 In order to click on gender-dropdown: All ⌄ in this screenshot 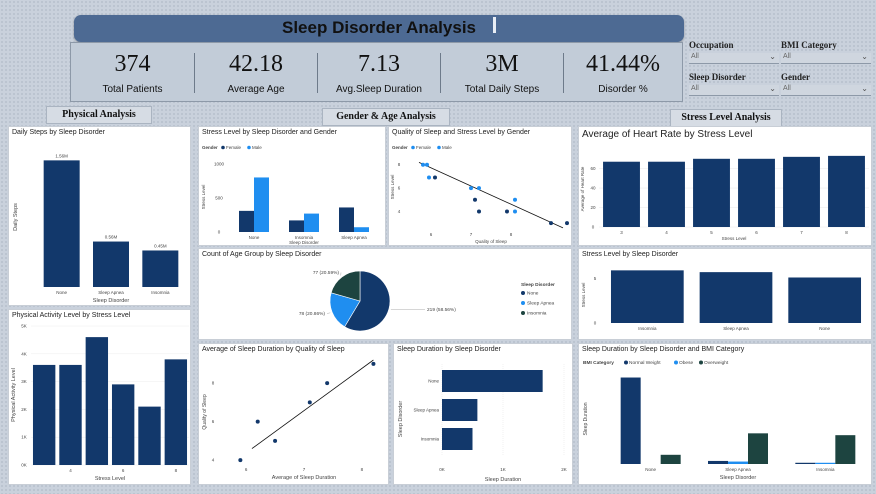, I will do `click(826, 90)`.